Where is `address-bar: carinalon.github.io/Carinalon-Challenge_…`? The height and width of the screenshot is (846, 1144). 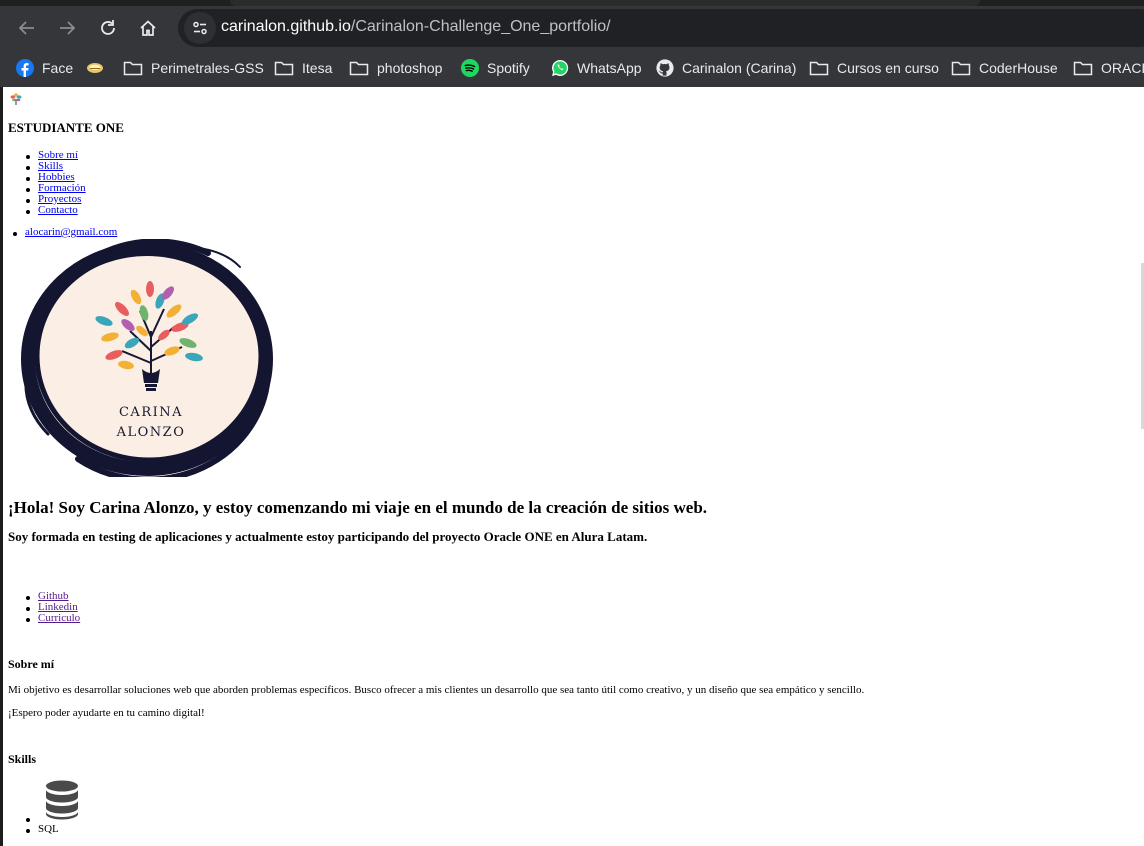
address-bar: carinalon.github.io/Carinalon-Challenge_… is located at coordinates (661, 28).